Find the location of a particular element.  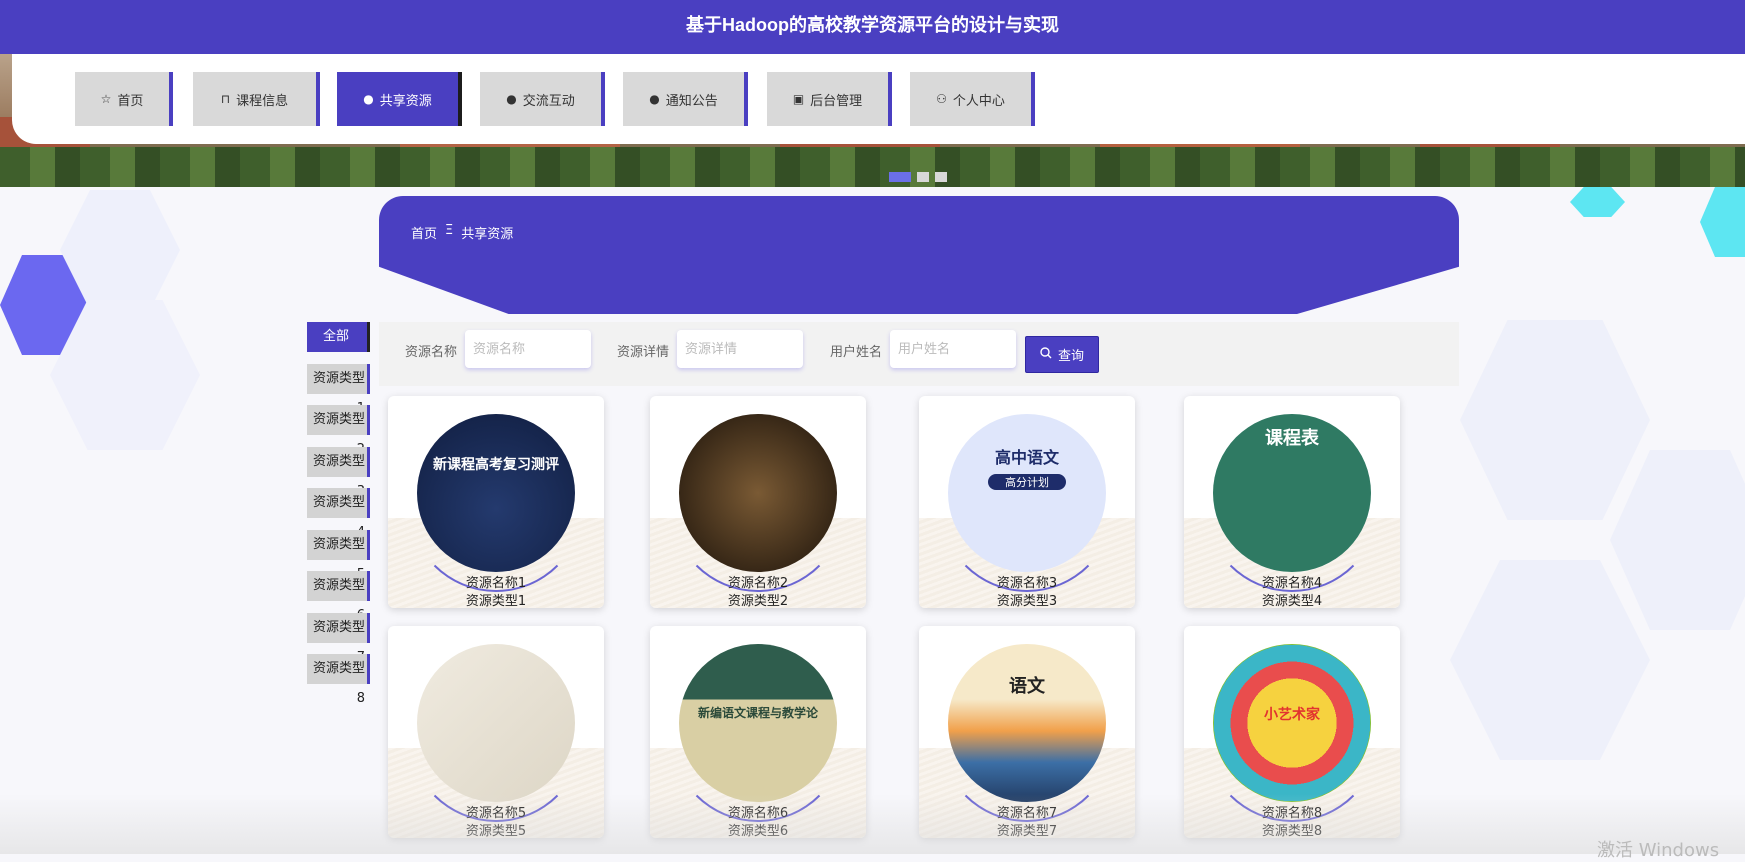

nav-item-2: ● 共享资源 is located at coordinates (399, 99).